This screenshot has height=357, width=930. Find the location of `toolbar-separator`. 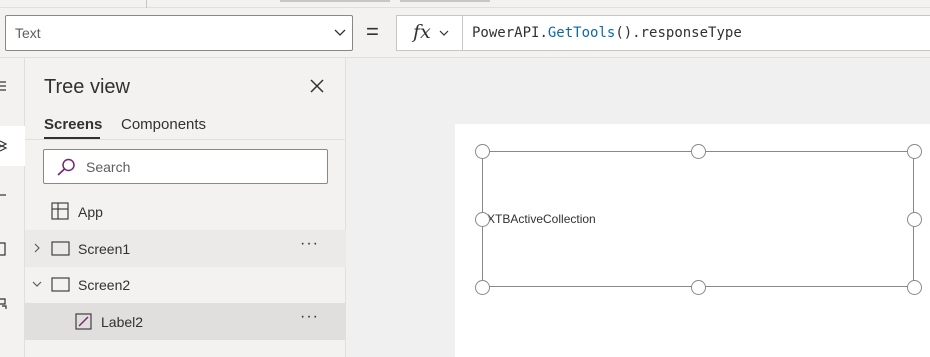

toolbar-separator is located at coordinates (146, 4).